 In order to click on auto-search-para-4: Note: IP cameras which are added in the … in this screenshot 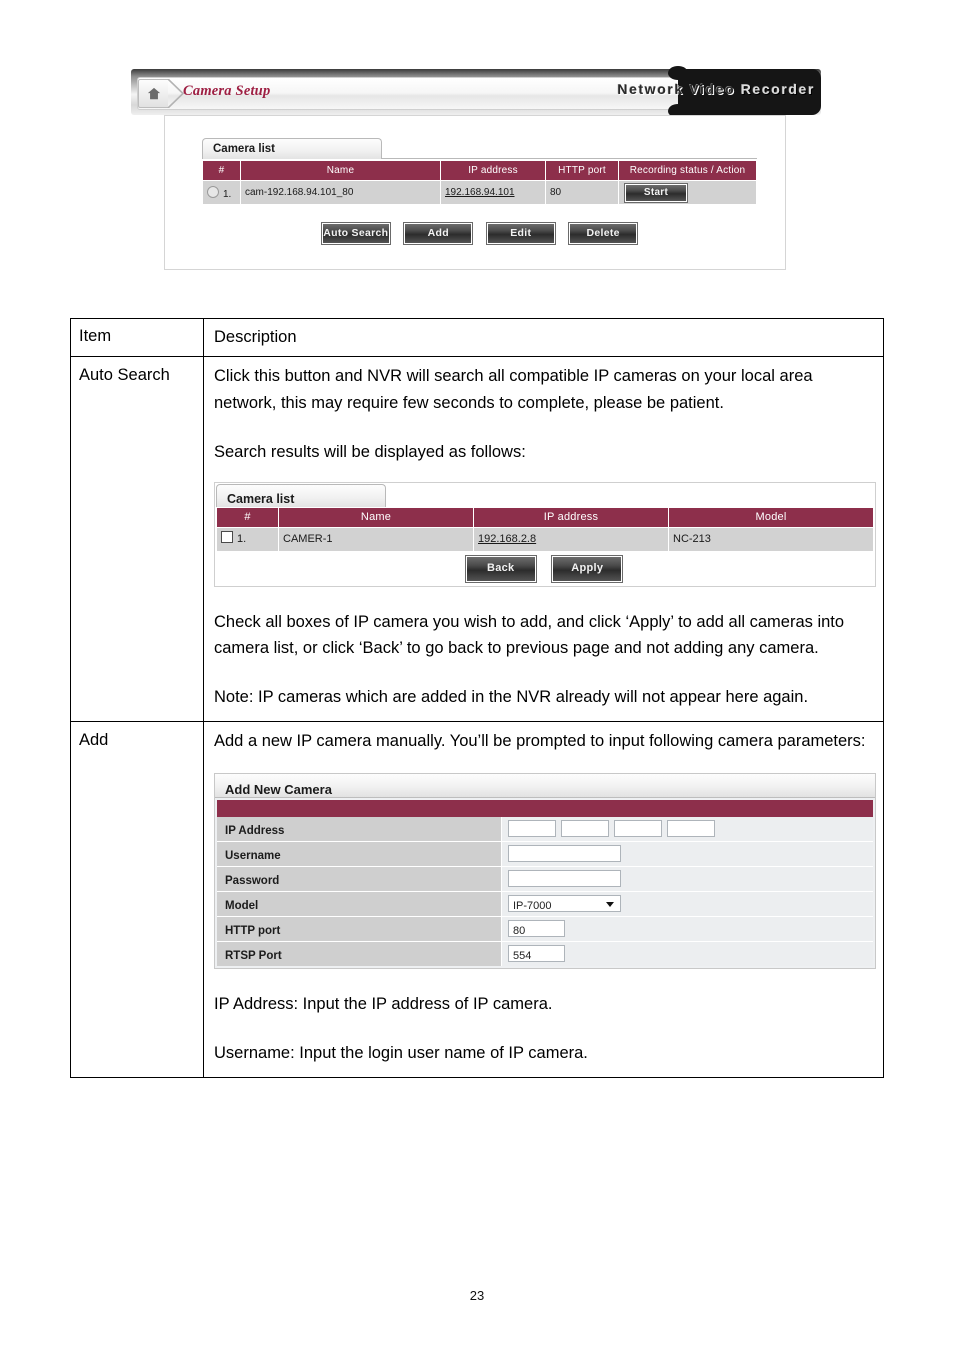, I will do `click(511, 697)`.